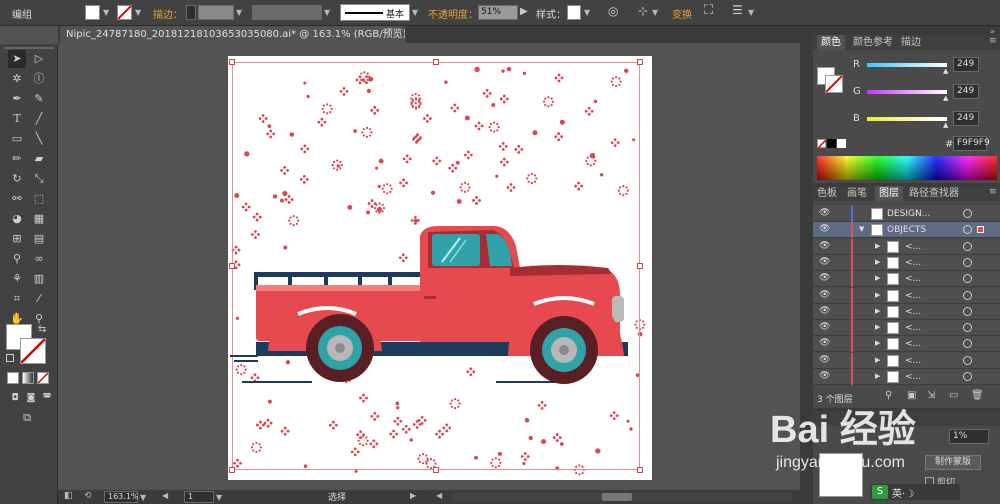 The image size is (1000, 504). Describe the element at coordinates (822, 144) in the screenshot. I see `none-swatch` at that location.